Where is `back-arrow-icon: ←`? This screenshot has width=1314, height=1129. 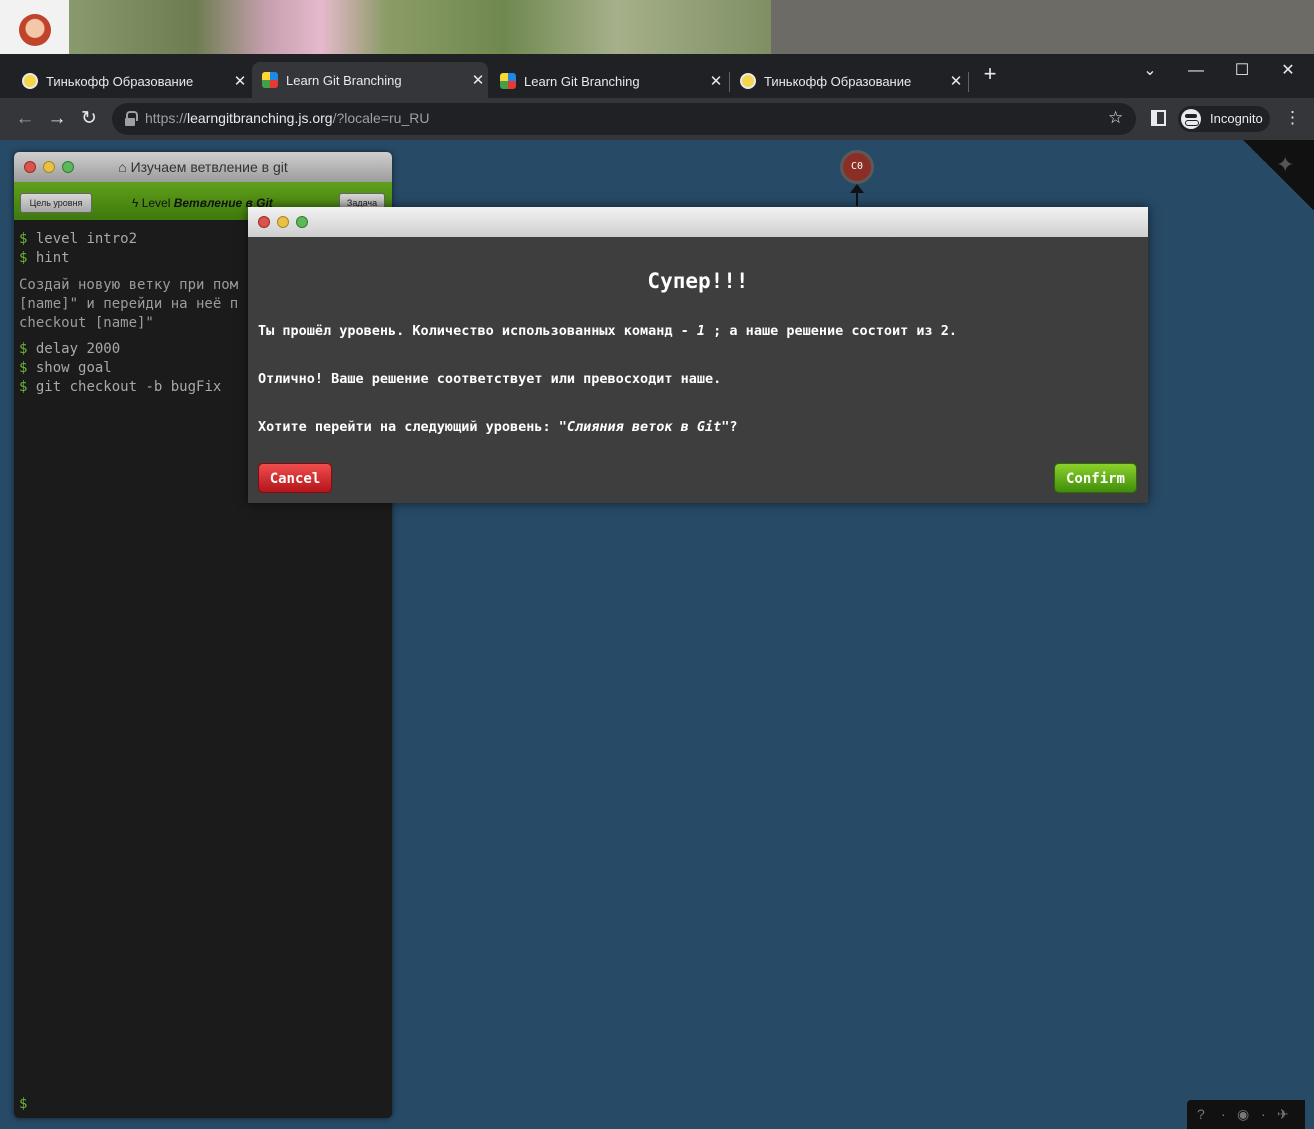 back-arrow-icon: ← is located at coordinates (25, 119).